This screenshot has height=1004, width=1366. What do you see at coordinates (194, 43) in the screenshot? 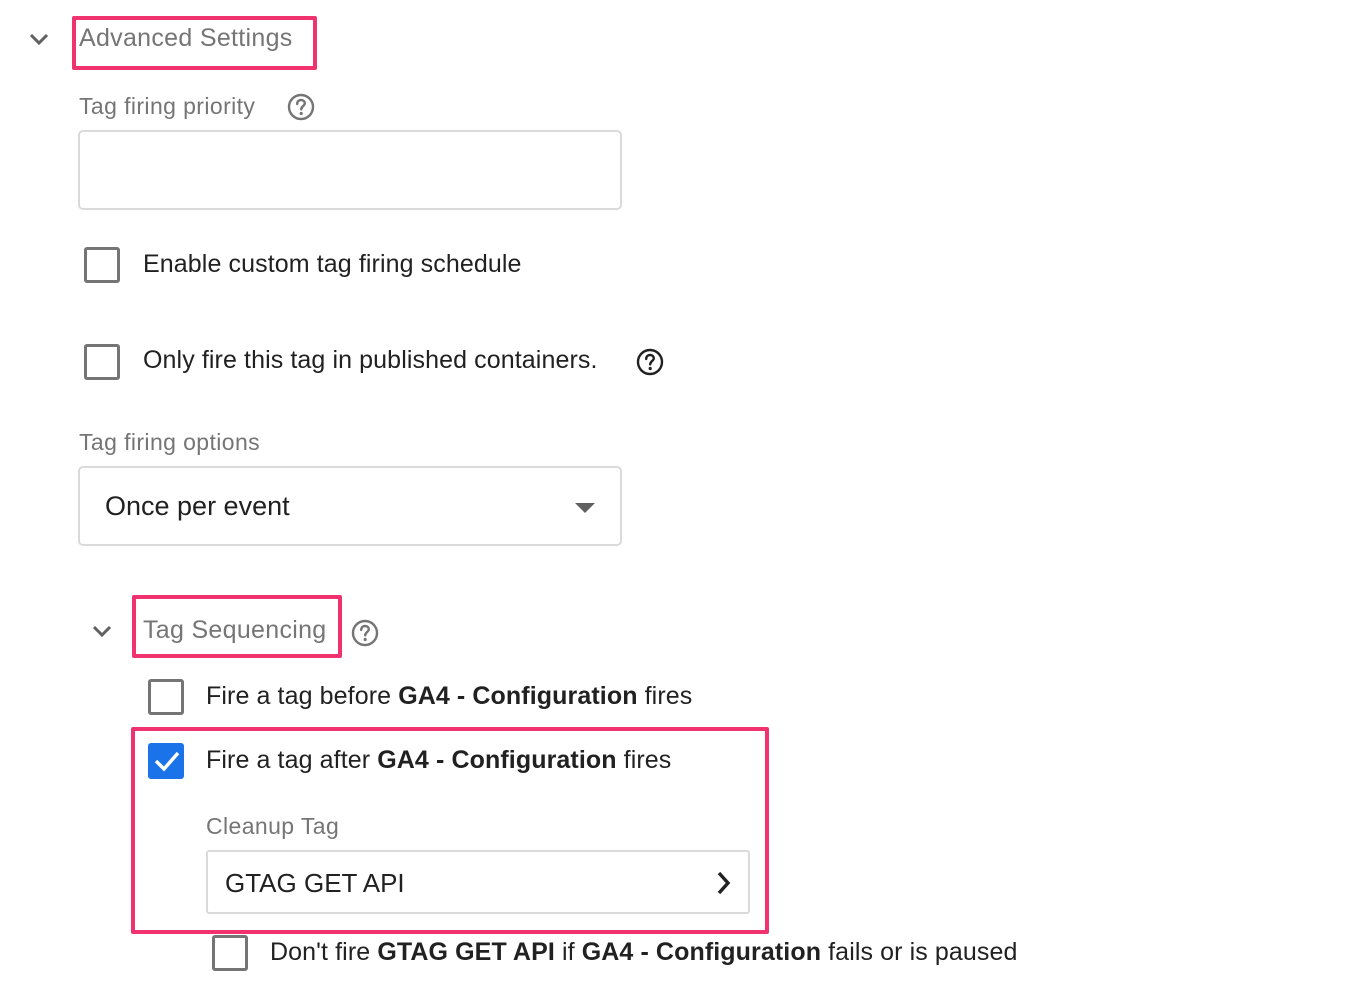
I see `advanced-settings-highlight-box` at bounding box center [194, 43].